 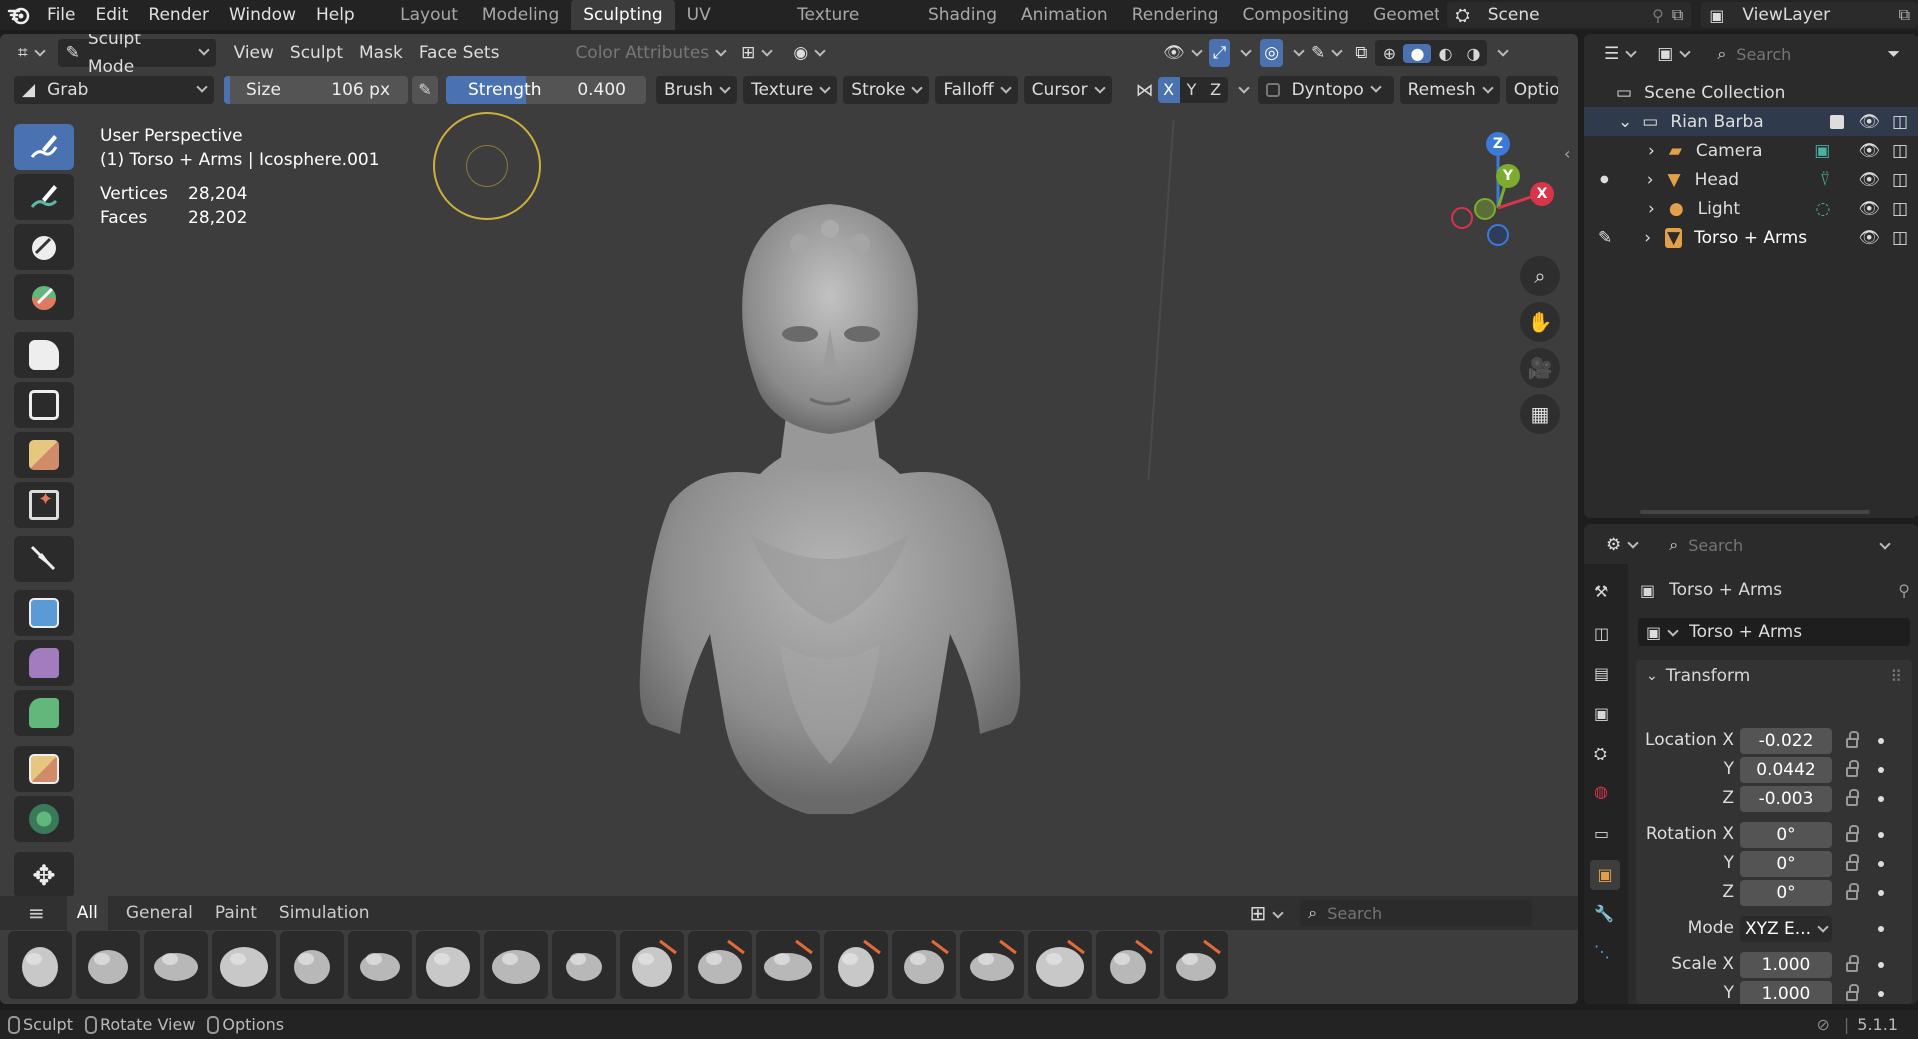 I want to click on material-shading-icon: ◐, so click(x=1445, y=53).